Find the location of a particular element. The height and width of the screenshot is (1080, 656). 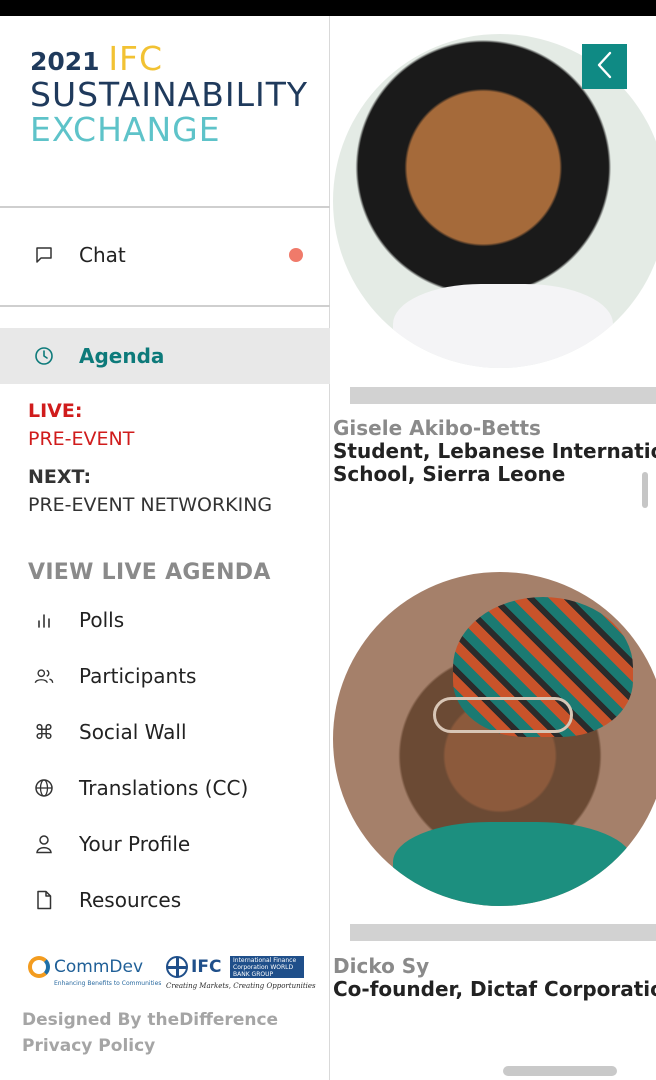

speaker-title-line: School, Sierra Leone is located at coordinates (449, 474).